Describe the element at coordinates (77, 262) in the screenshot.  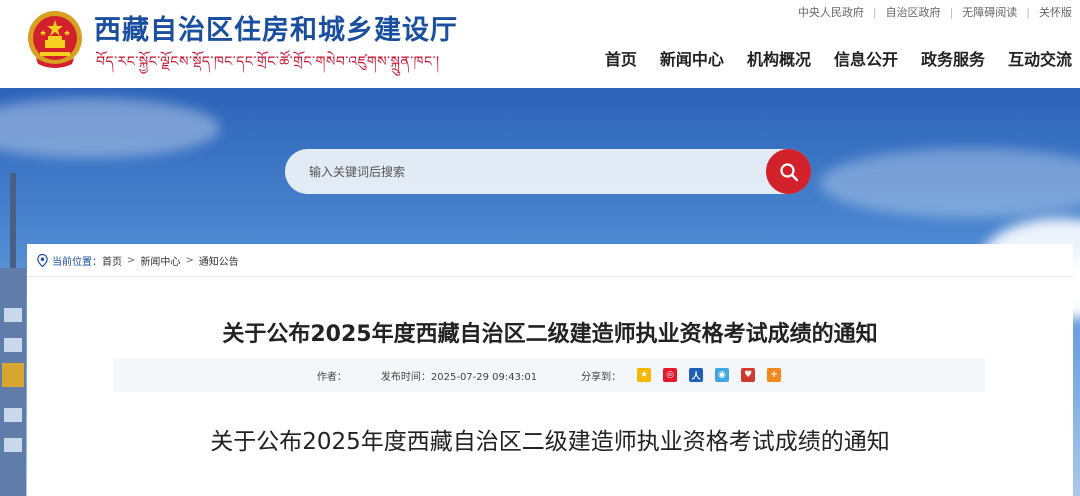
I see `breadcrumb-label: 当前位置：` at that location.